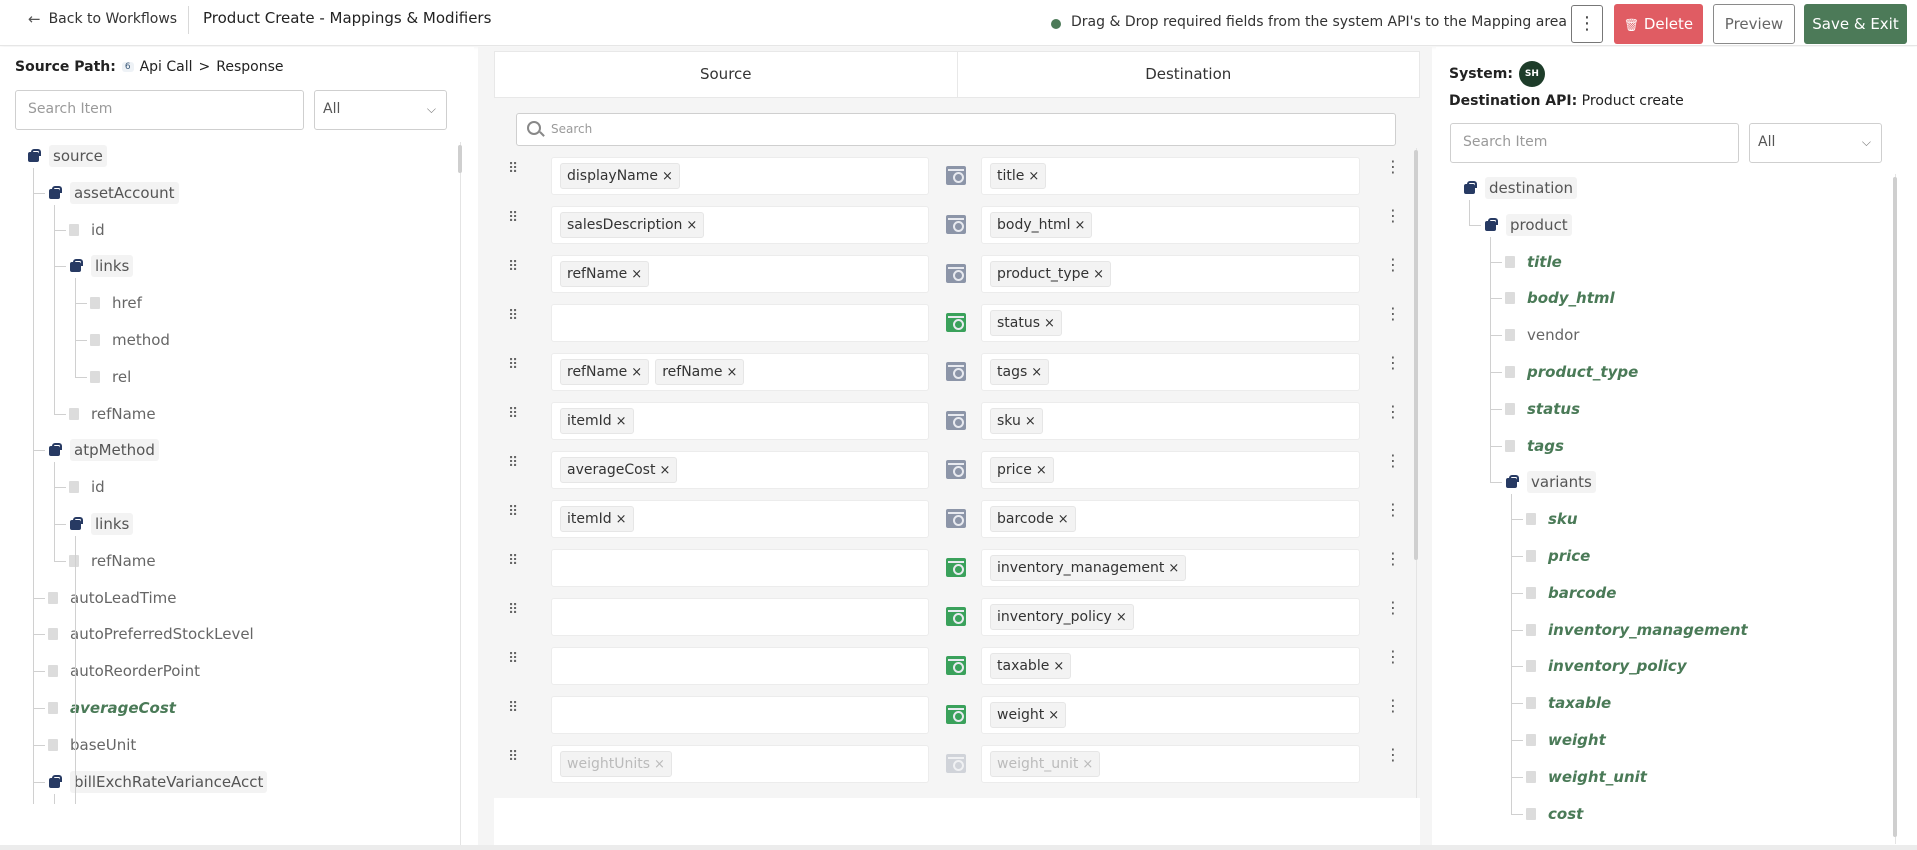 This screenshot has width=1917, height=850. I want to click on destination-field-chip: weight ×, so click(1028, 715).